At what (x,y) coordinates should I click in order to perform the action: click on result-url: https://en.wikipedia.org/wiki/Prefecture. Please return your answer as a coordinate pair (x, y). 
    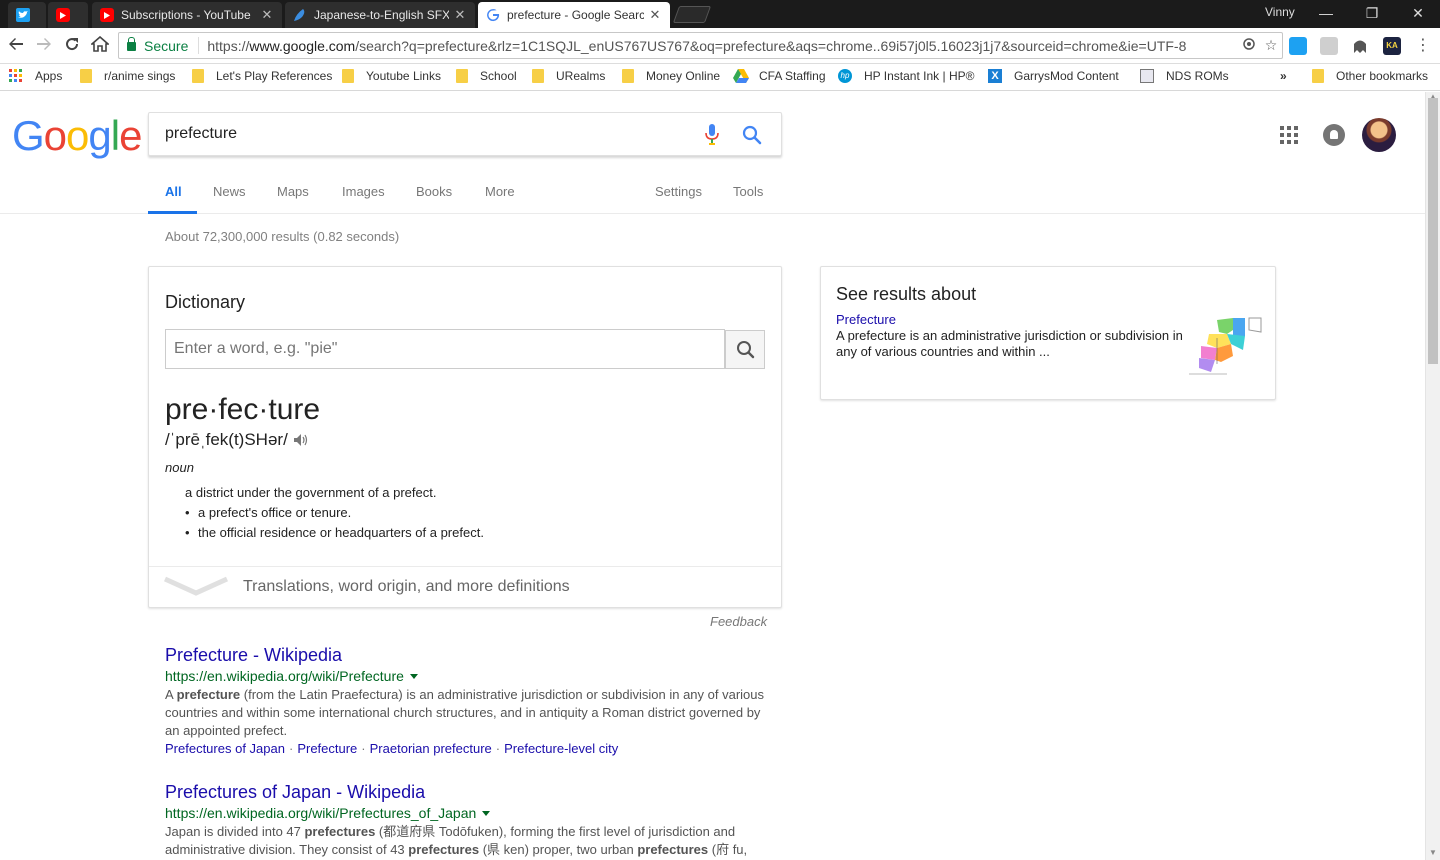
    Looking at the image, I should click on (470, 676).